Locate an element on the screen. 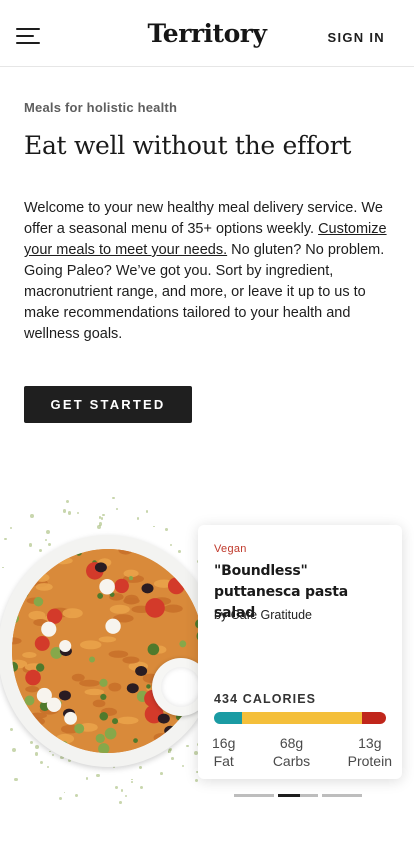 The image size is (414, 841). macro-bar is located at coordinates (300, 718).